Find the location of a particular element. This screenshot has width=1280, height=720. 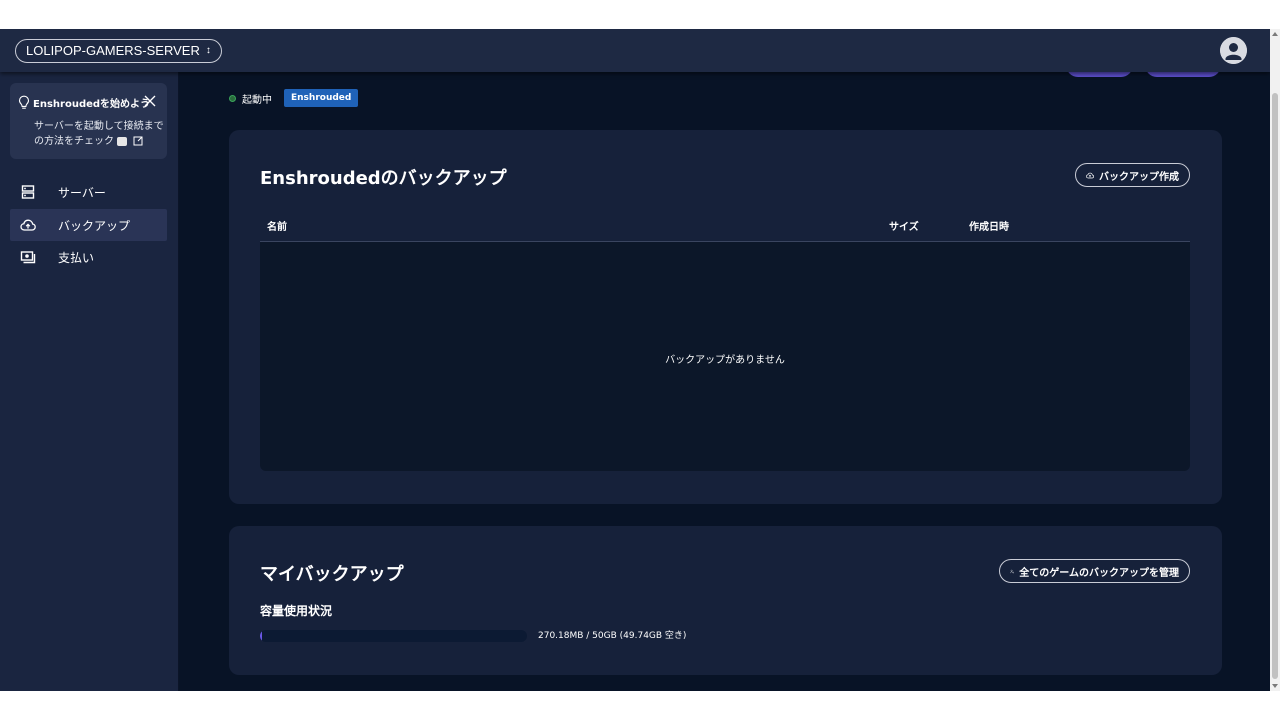

server-name: LOLIPOP-GAMERS-SERVER is located at coordinates (113, 50).